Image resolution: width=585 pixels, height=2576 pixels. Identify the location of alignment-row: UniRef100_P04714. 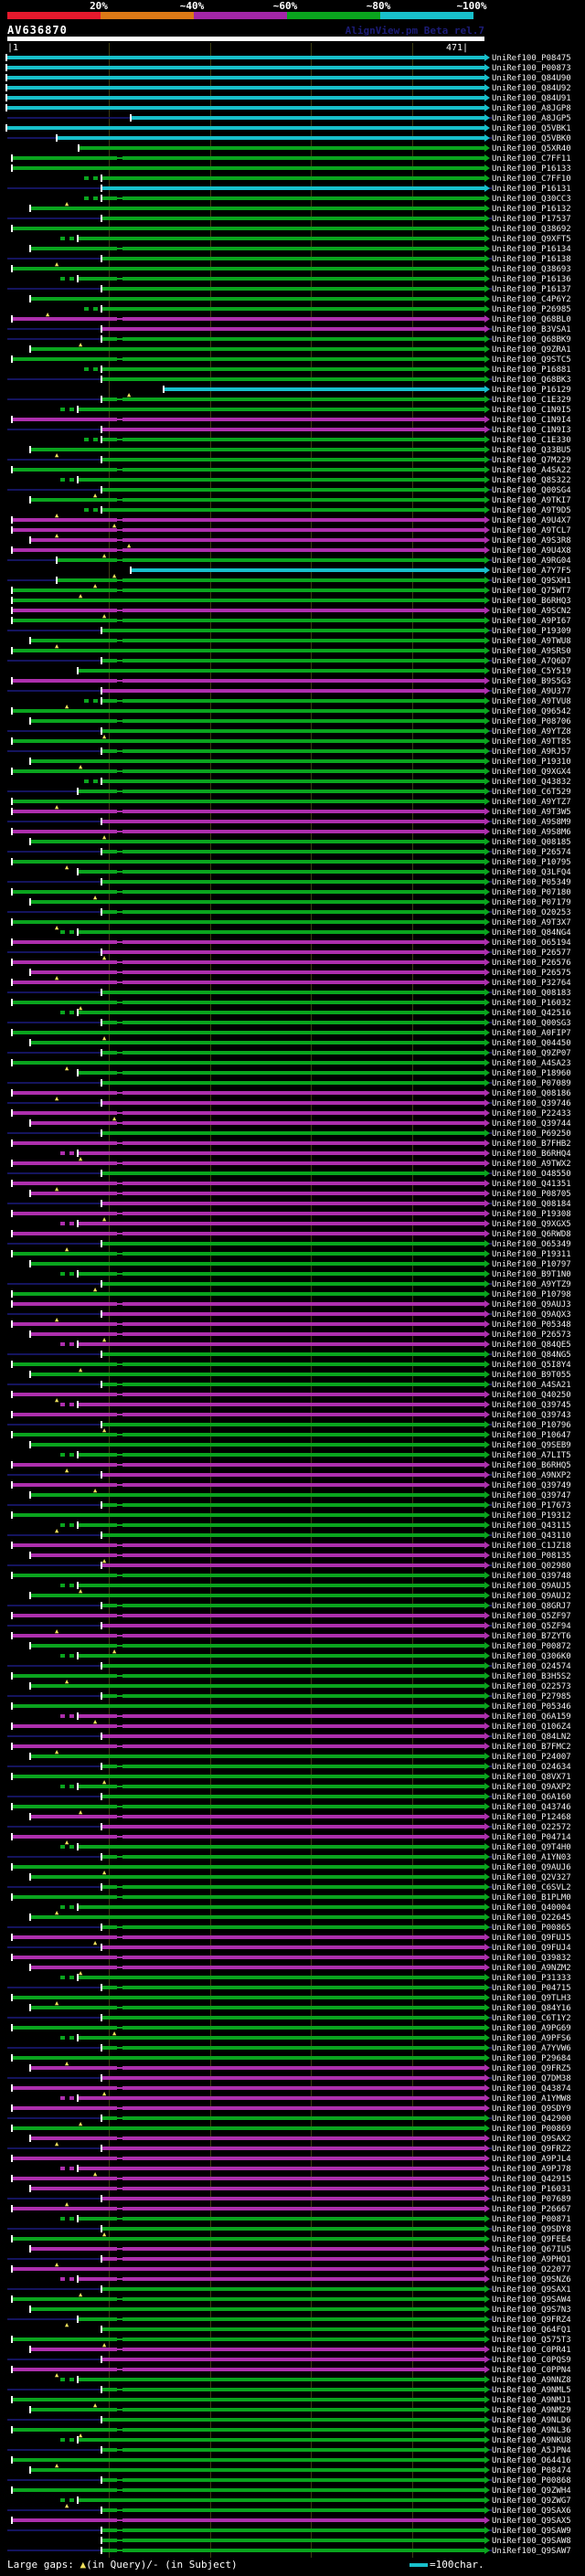
(293, 1837).